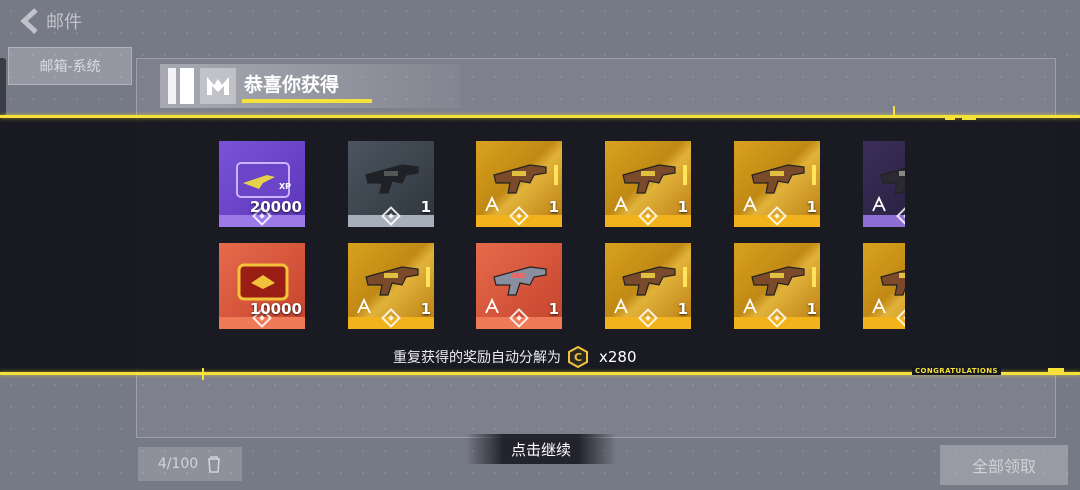 The image size is (1080, 490). I want to click on duplicate-amount: x280, so click(618, 357).